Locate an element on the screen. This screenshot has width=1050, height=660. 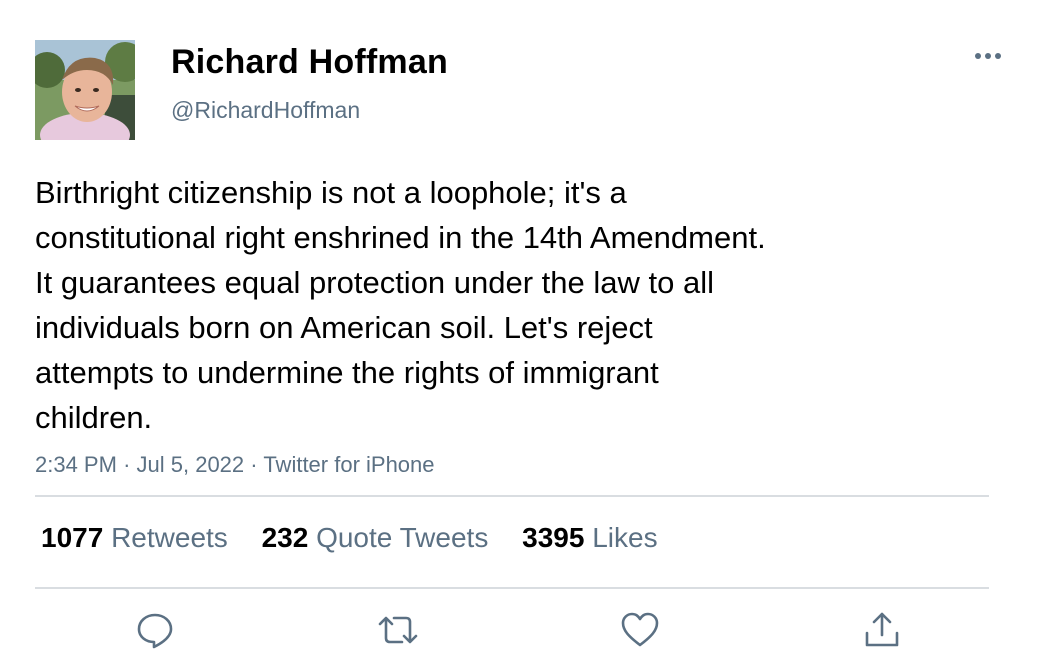
retweet-icon is located at coordinates (398, 630).